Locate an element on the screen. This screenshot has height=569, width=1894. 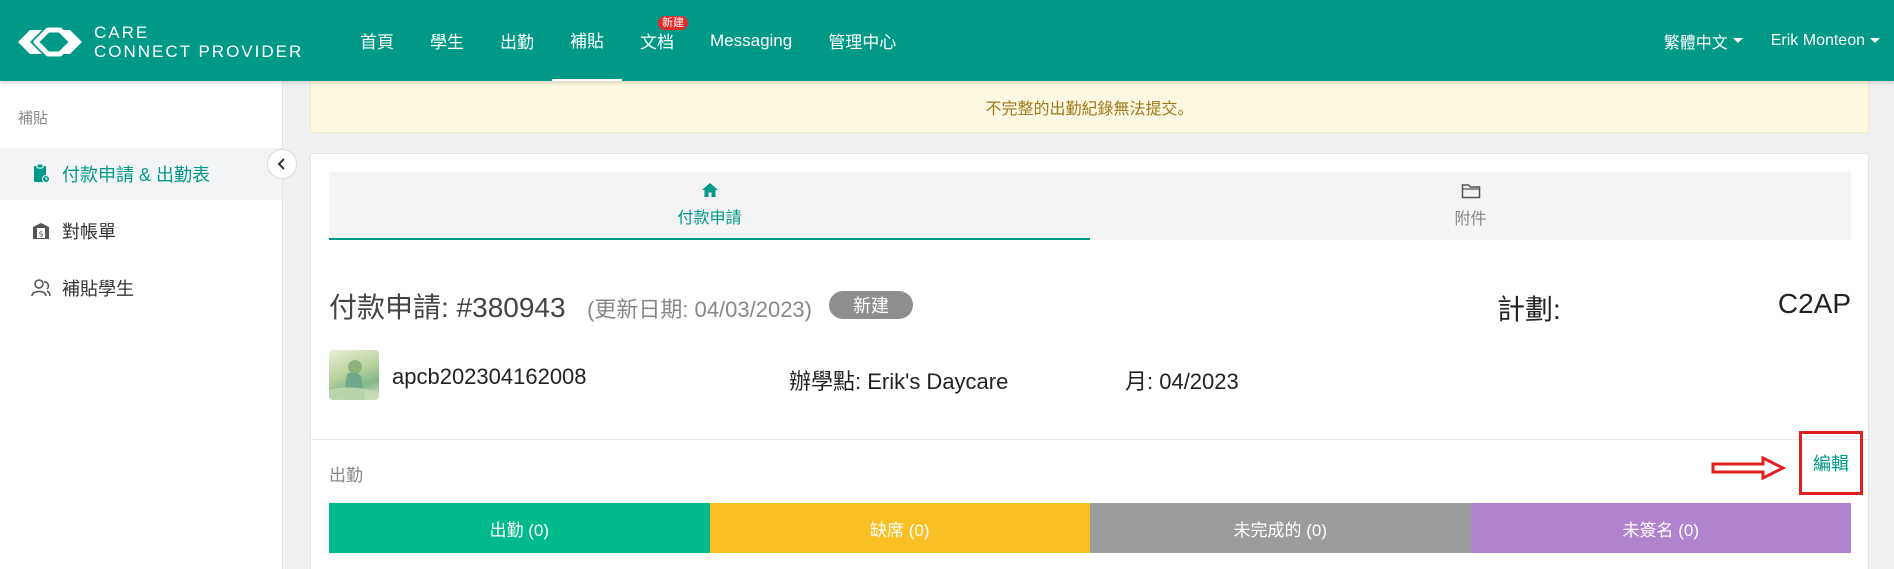
request-month: 月: 04/2023 is located at coordinates (1182, 381).